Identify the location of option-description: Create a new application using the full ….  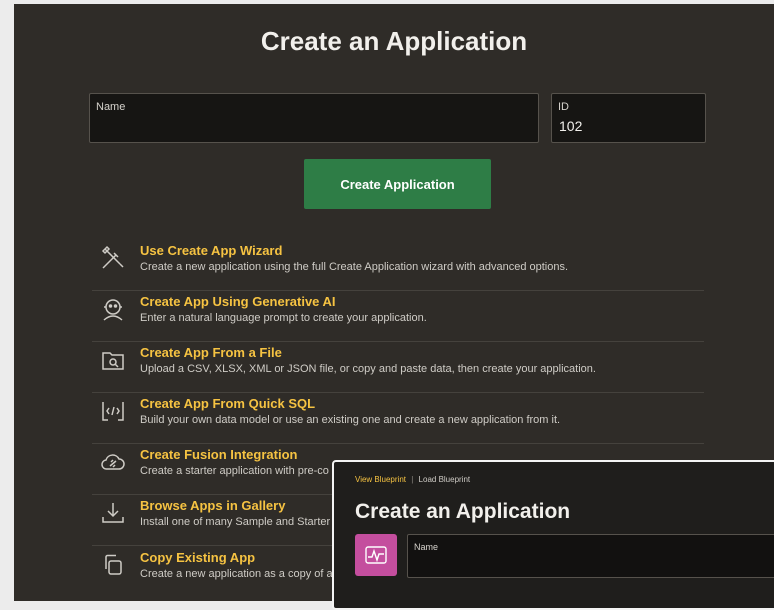
(354, 267).